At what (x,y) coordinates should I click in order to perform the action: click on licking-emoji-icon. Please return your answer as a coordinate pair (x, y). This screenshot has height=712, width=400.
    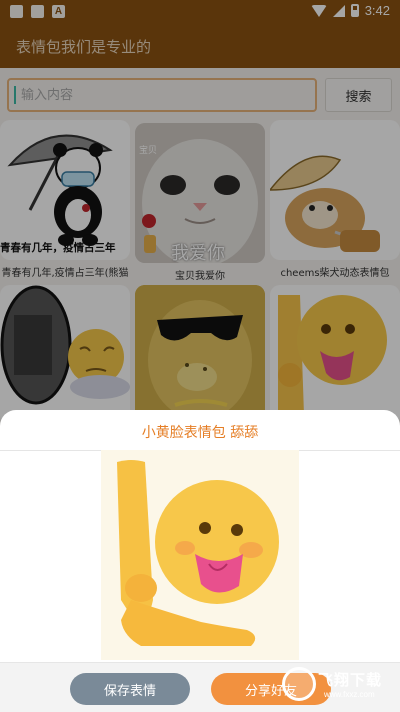
    Looking at the image, I should click on (200, 555).